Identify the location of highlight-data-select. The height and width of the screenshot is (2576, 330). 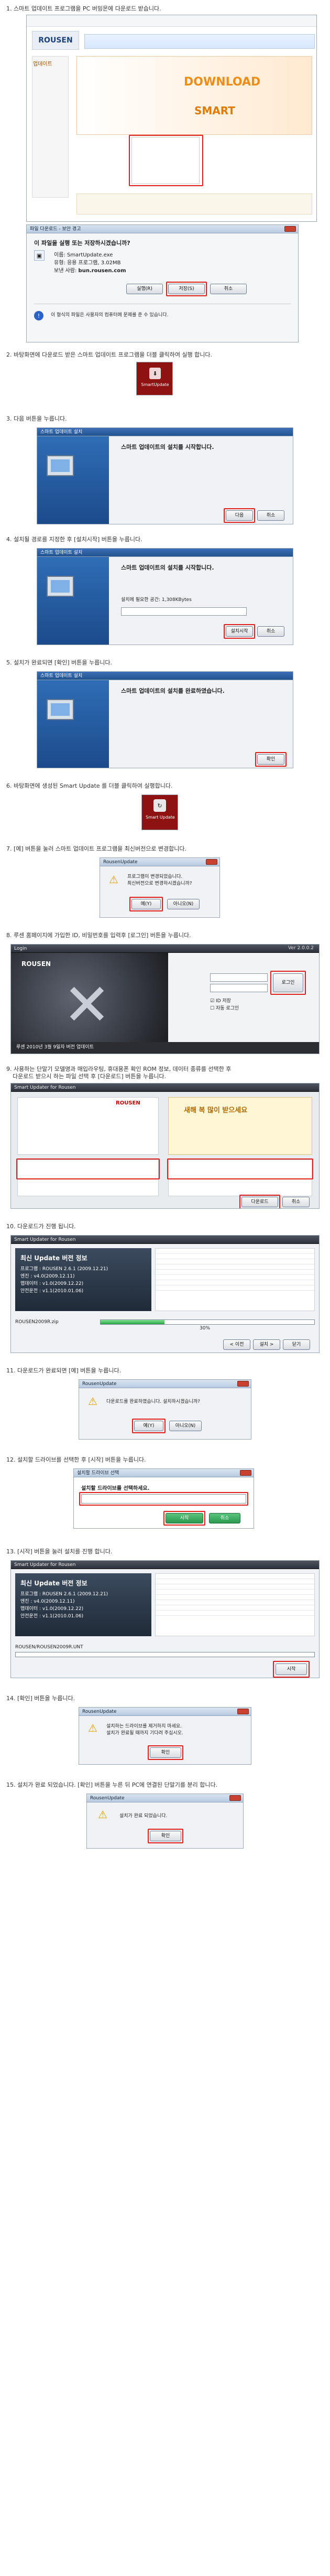
(240, 1168).